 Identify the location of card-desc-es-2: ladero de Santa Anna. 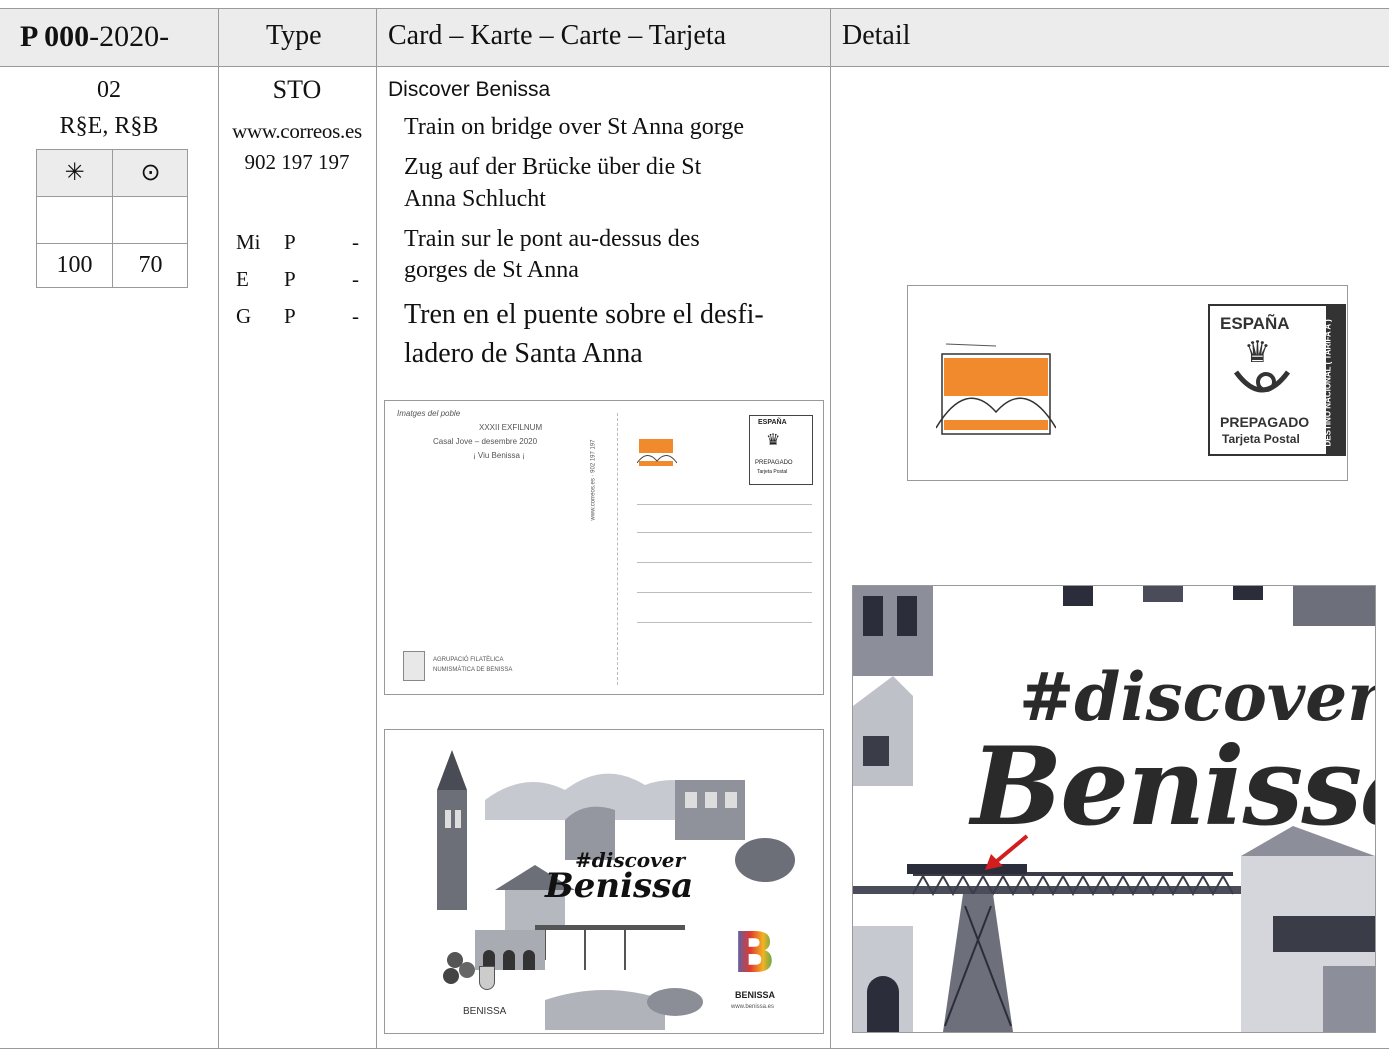
(523, 353).